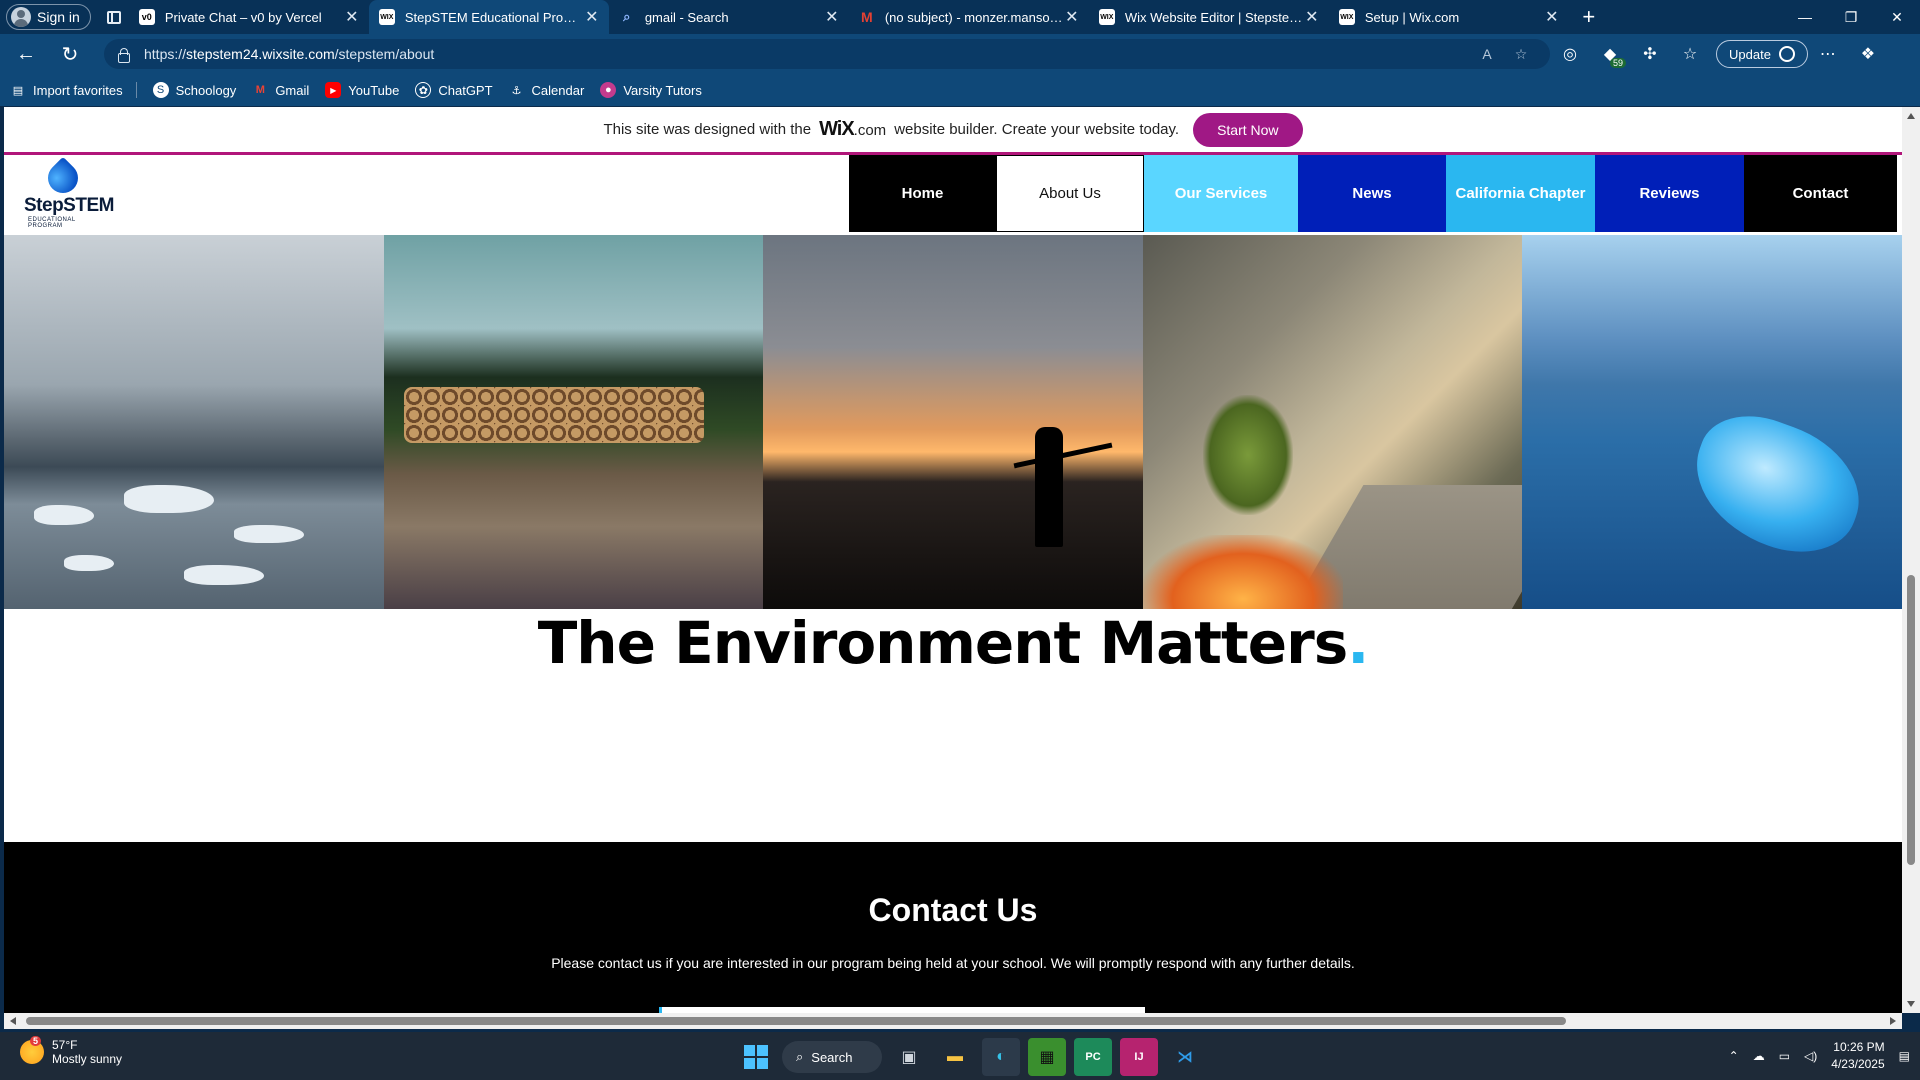 The height and width of the screenshot is (1080, 1920). I want to click on nav-reviews: Reviews, so click(1669, 193).